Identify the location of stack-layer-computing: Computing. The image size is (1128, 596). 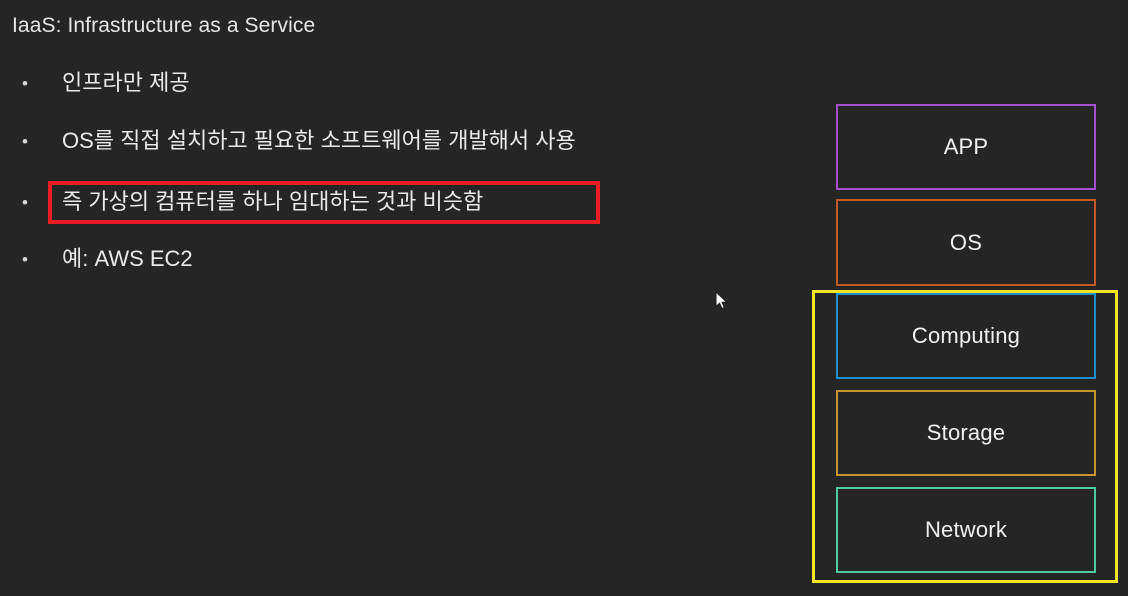
(966, 336).